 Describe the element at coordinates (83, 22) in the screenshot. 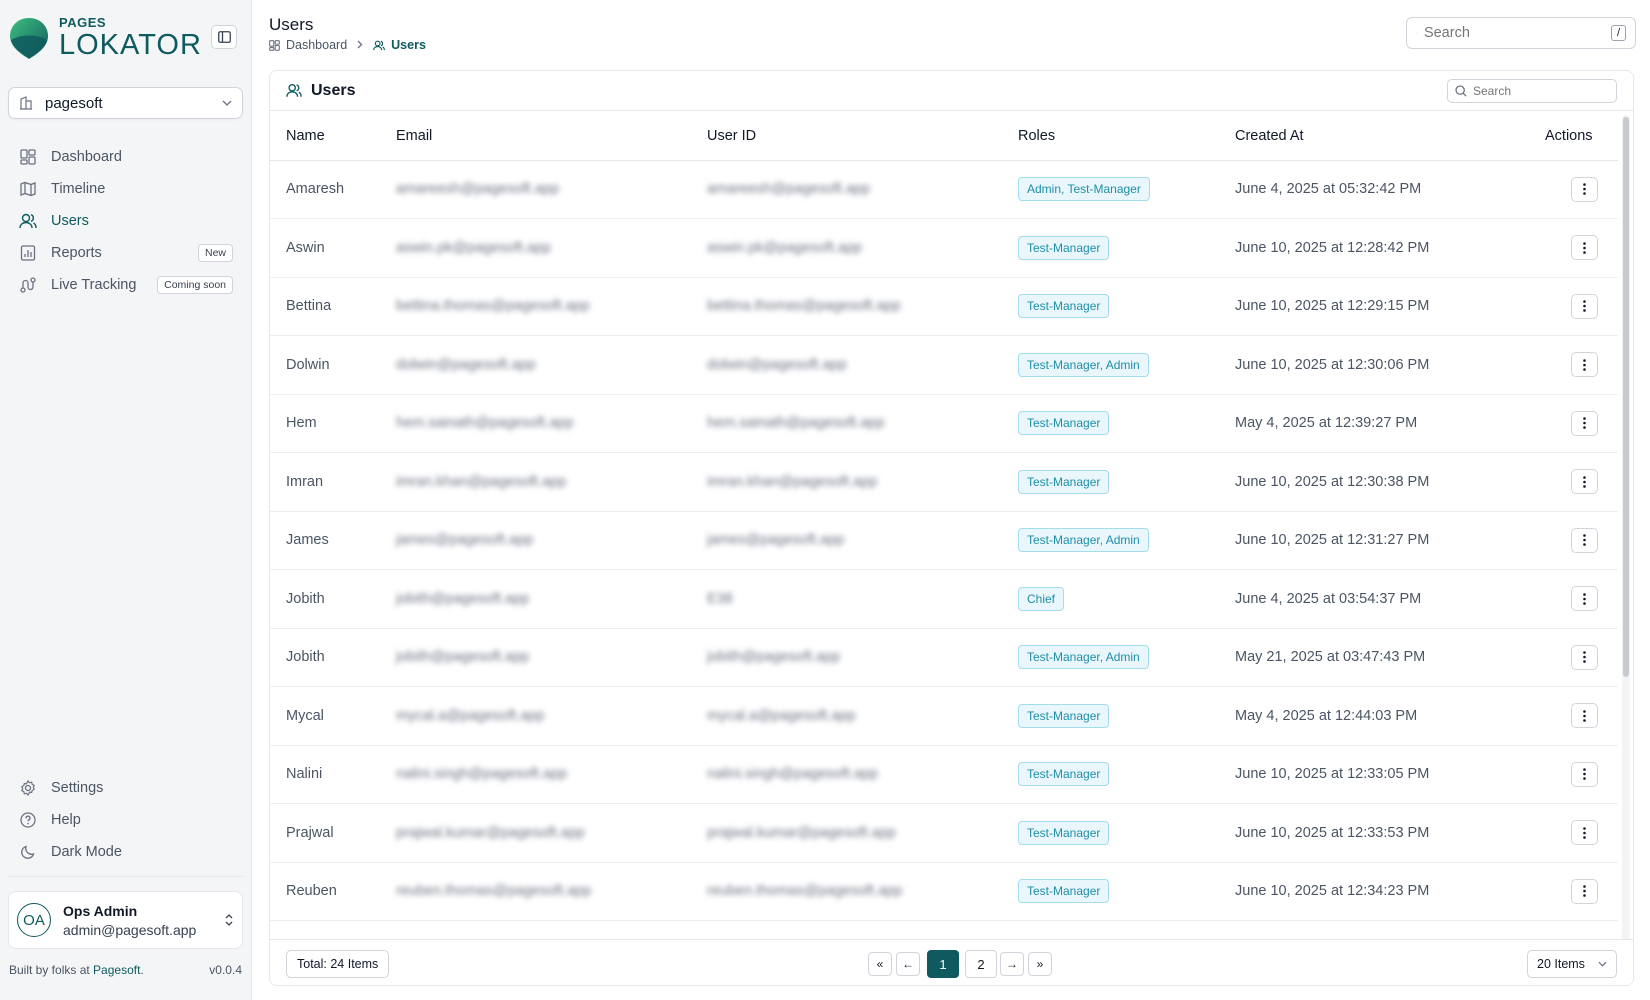

I see `brand-small: PAGES` at that location.